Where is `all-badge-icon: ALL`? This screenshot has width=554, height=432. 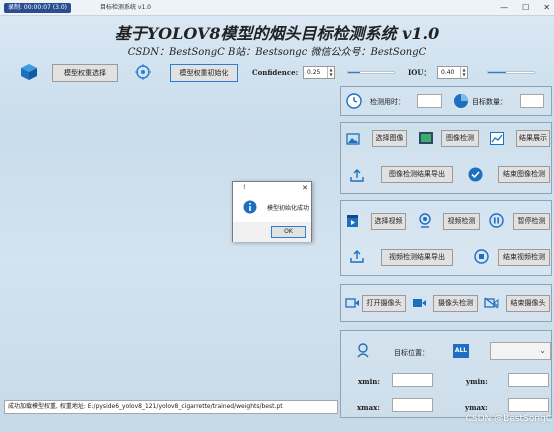 all-badge-icon: ALL is located at coordinates (461, 351).